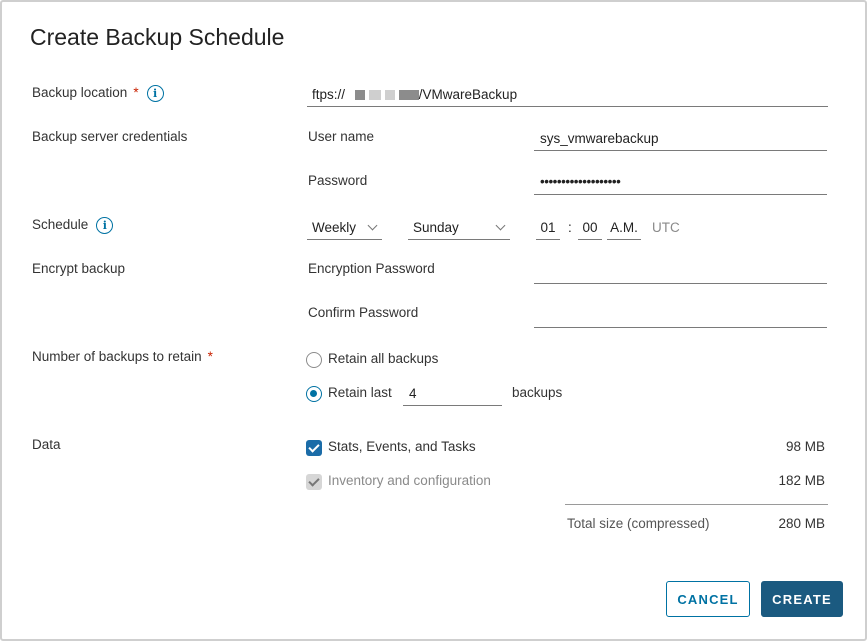 The height and width of the screenshot is (641, 867). Describe the element at coordinates (383, 358) in the screenshot. I see `retain-all-label: Retain all backups` at that location.